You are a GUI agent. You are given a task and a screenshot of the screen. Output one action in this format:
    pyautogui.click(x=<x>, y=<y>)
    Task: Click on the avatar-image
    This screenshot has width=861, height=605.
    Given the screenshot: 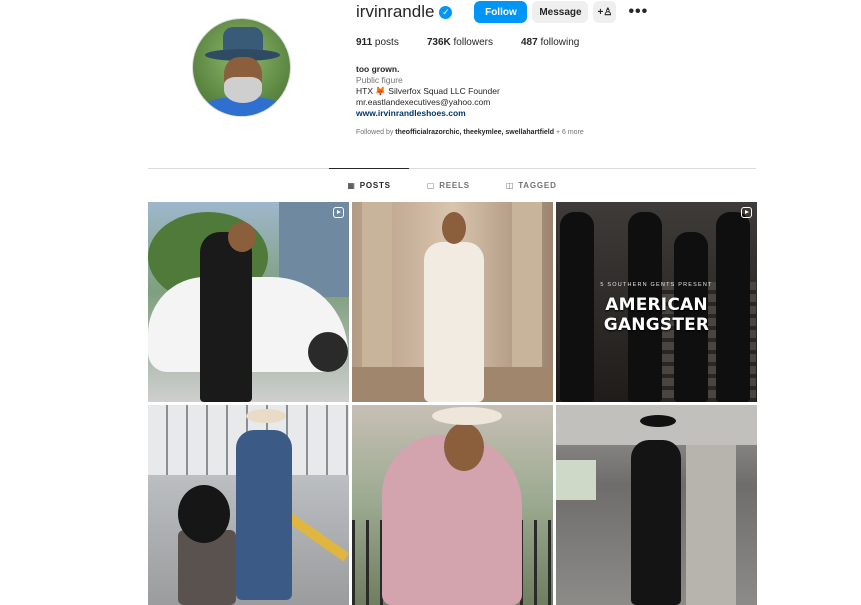 What is the action you would take?
    pyautogui.click(x=241, y=67)
    